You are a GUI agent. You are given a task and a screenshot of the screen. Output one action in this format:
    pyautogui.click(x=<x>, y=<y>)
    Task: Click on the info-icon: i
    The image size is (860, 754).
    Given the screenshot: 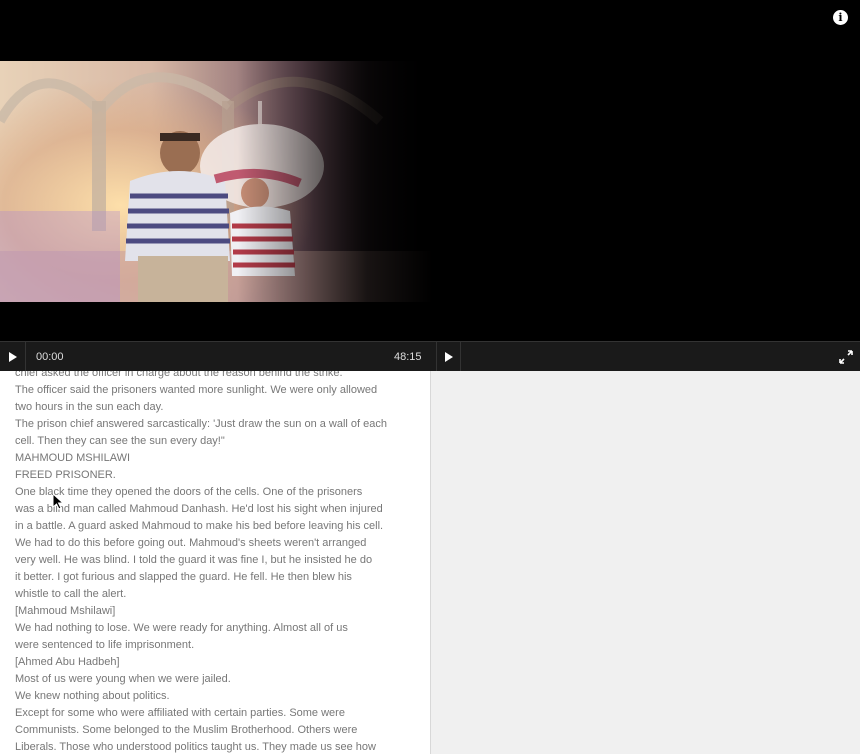 What is the action you would take?
    pyautogui.click(x=840, y=17)
    